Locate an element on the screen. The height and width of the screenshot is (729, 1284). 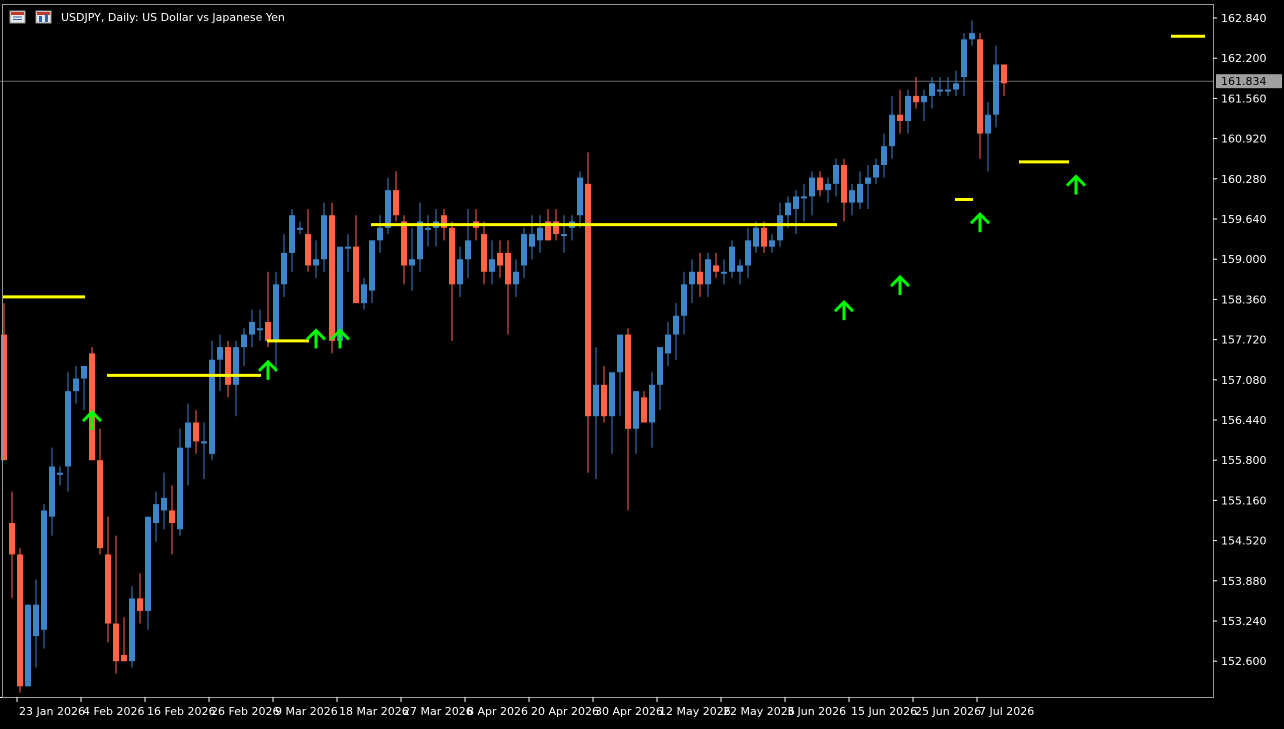
y-tick-label: 154.520 is located at coordinates (1244, 541).